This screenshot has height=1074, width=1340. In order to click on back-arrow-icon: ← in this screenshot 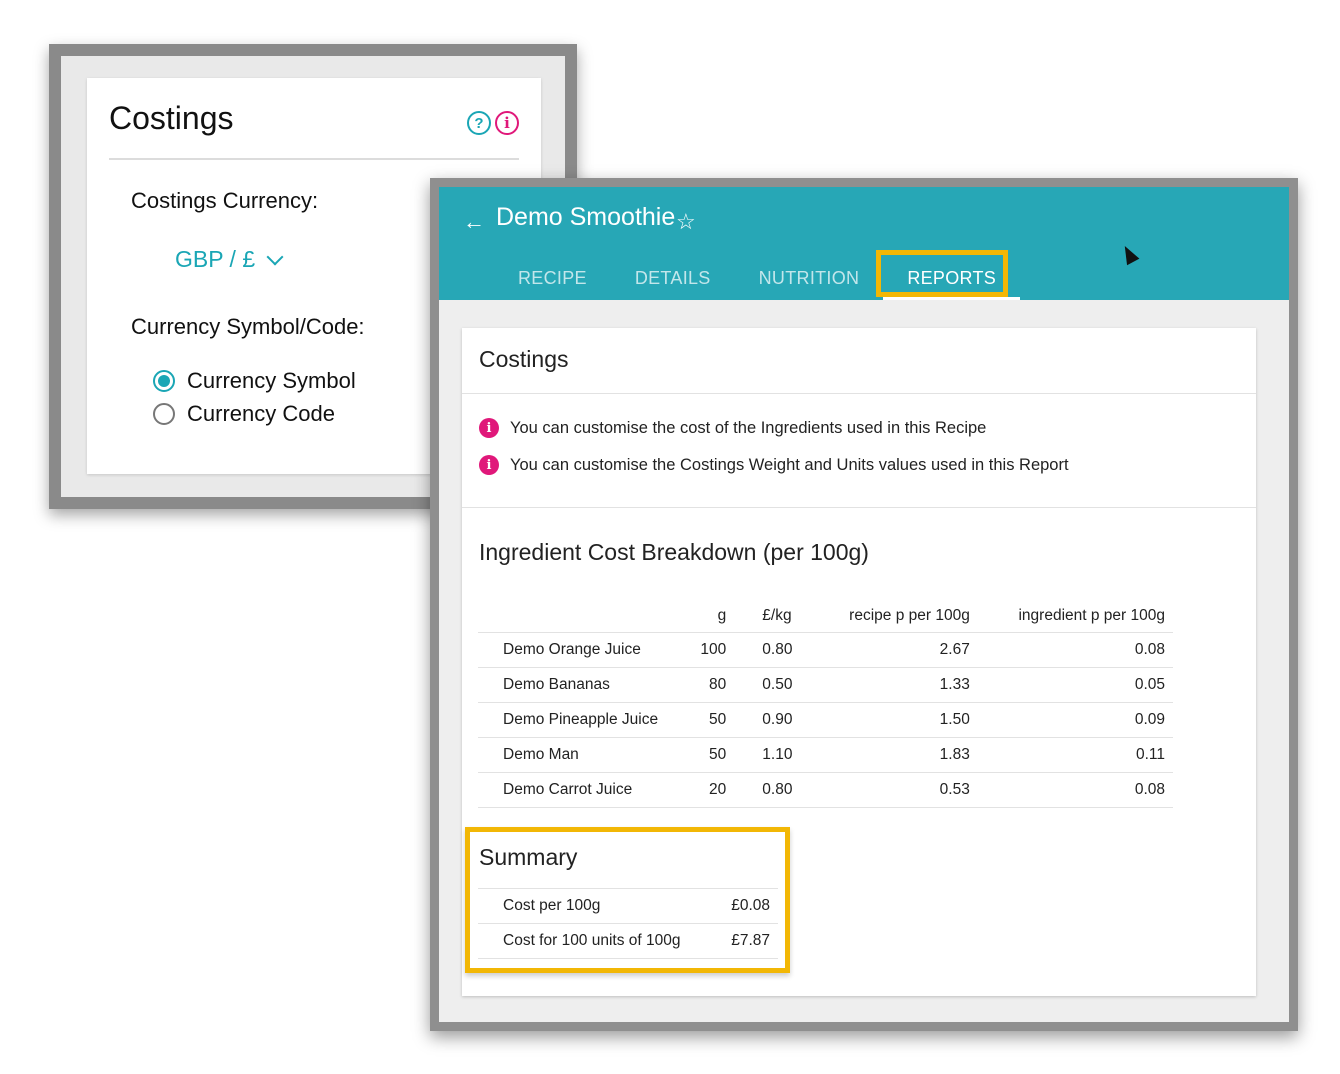, I will do `click(474, 222)`.